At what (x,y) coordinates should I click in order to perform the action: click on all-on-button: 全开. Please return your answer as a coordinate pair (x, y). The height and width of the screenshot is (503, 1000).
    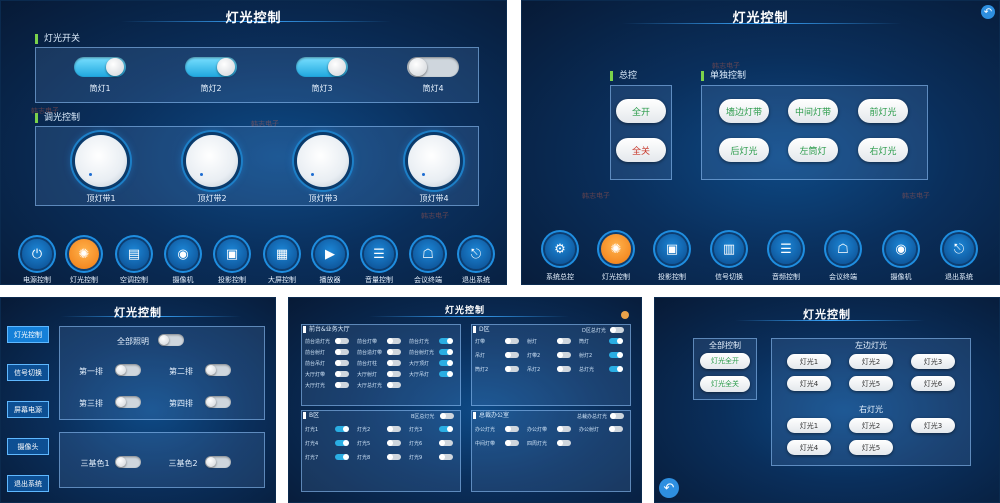
    Looking at the image, I should click on (641, 111).